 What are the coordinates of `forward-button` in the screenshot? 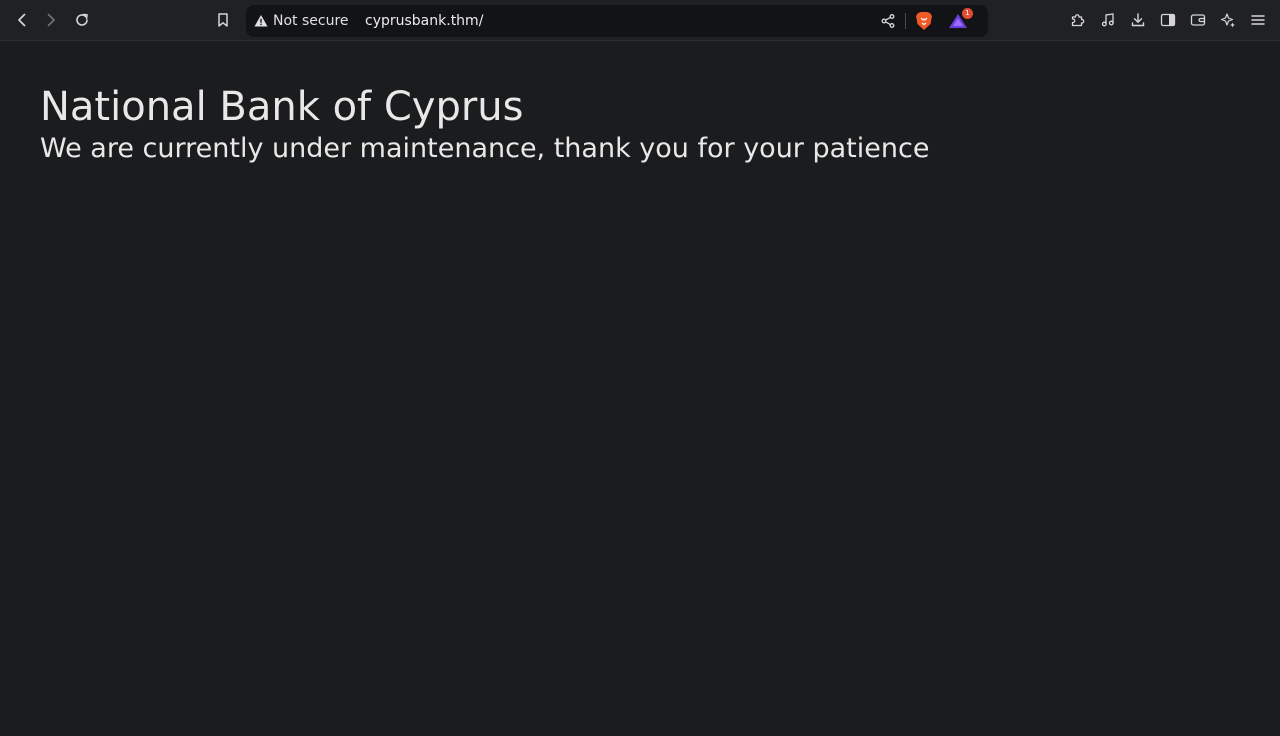 It's located at (51, 20).